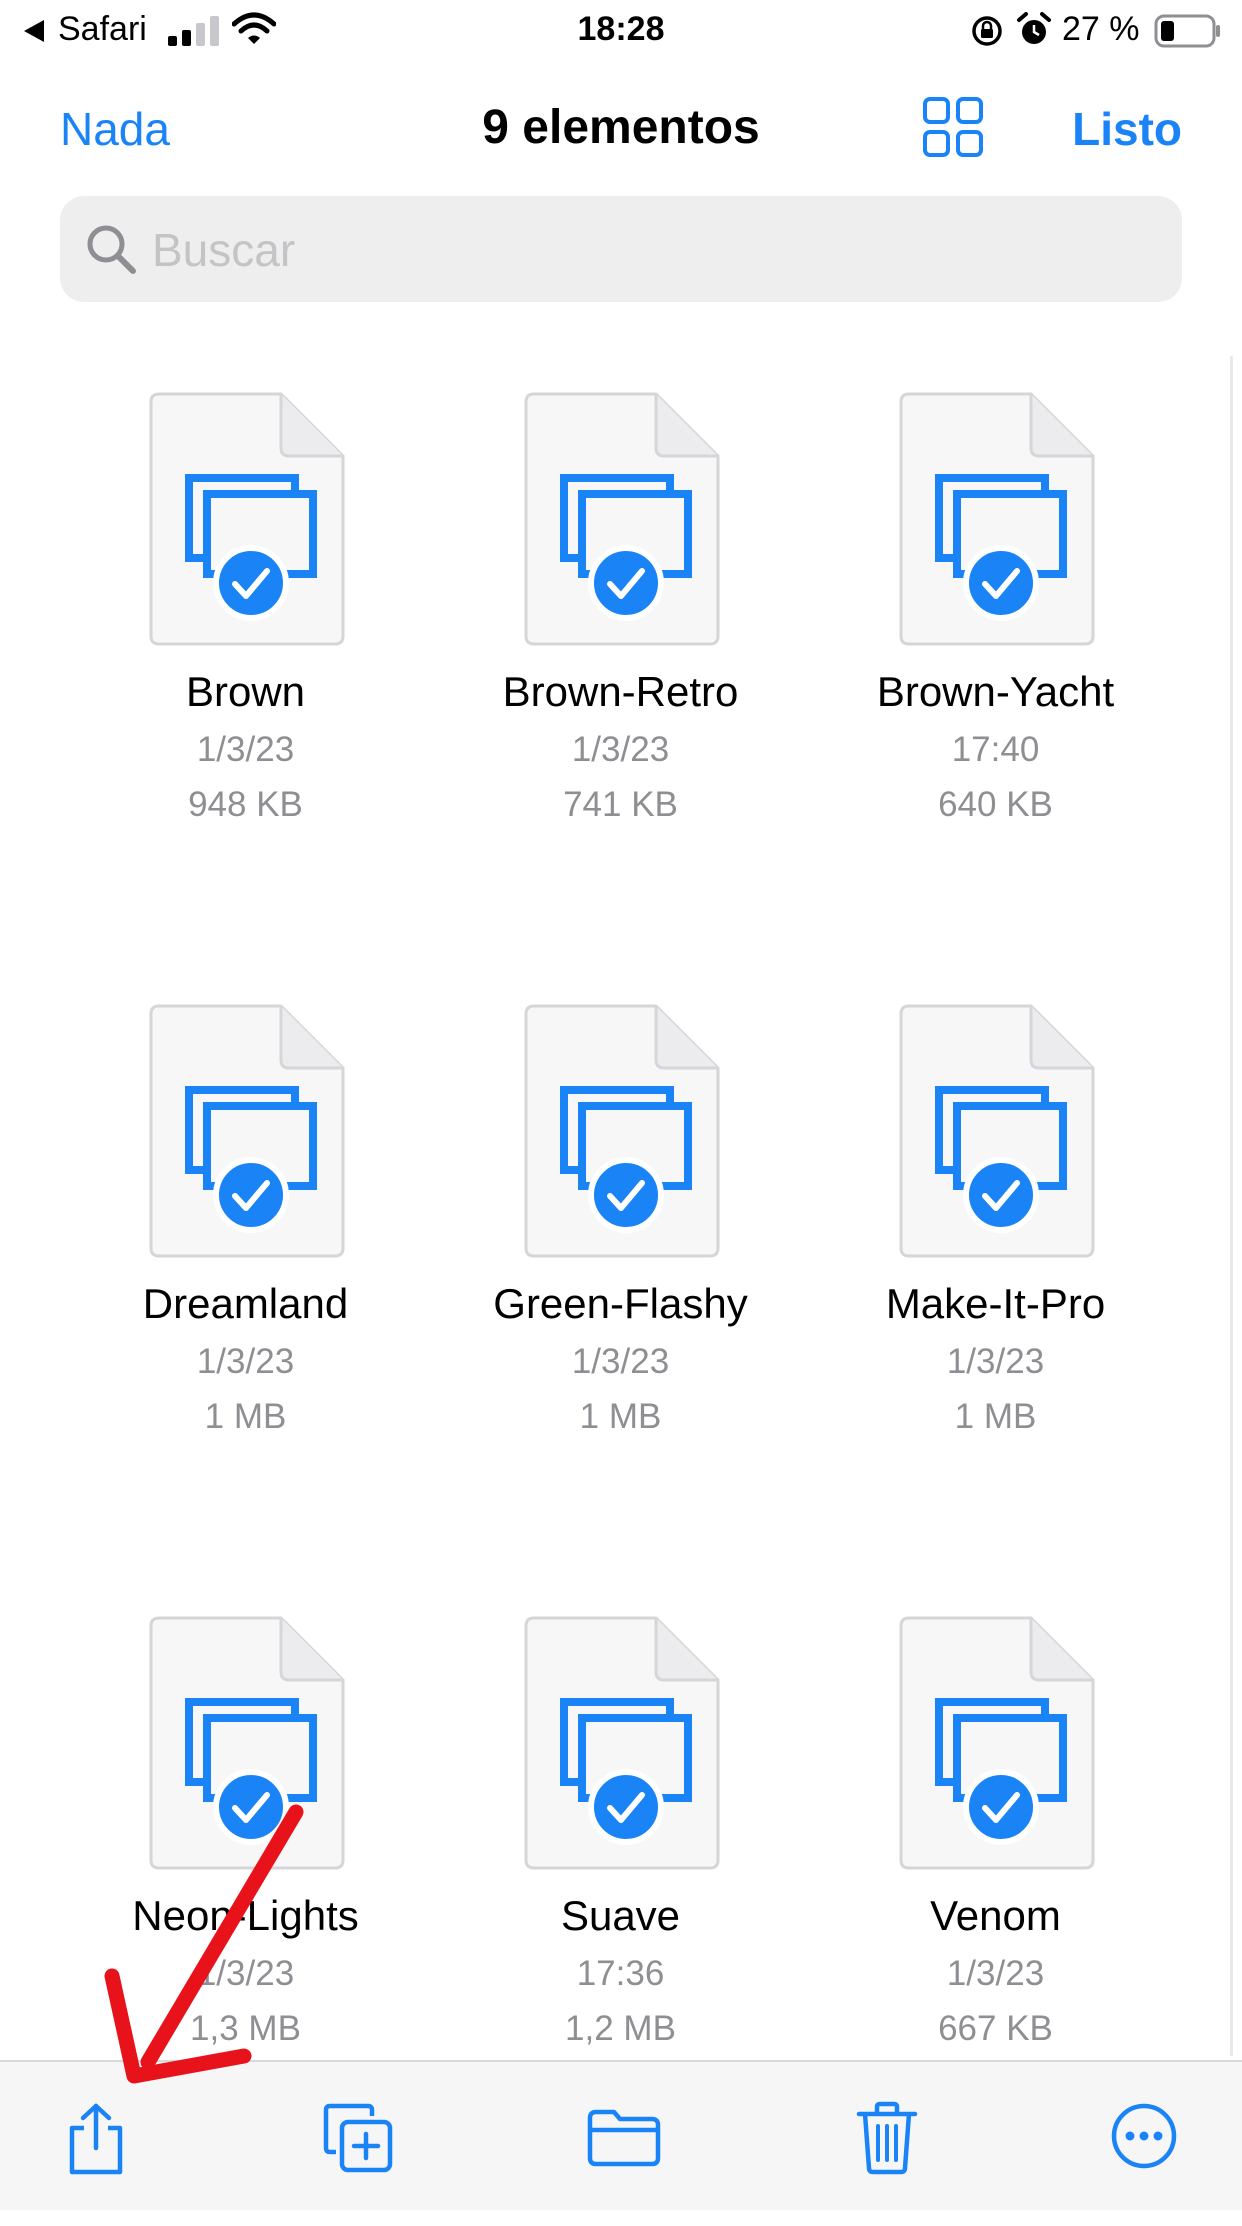 This screenshot has height=2226, width=1242. Describe the element at coordinates (1034, 32) in the screenshot. I see `alarm-icon` at that location.